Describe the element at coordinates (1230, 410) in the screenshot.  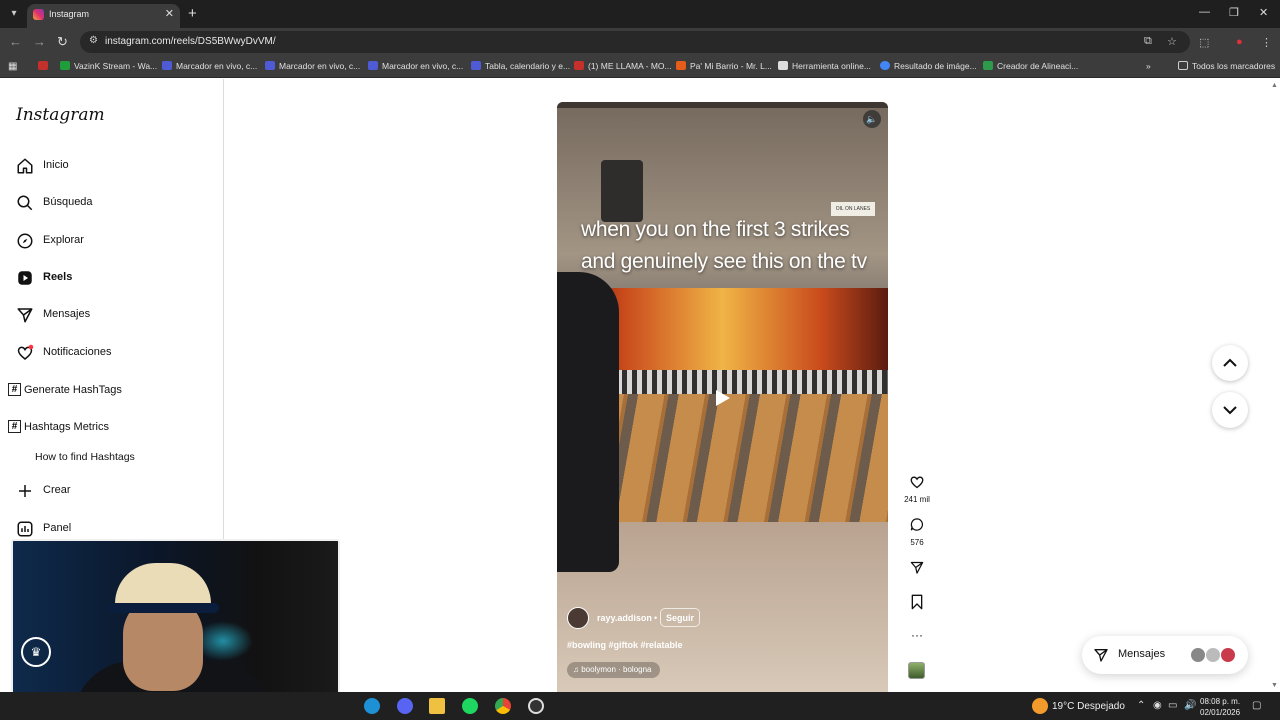
I see `next-reel-button` at that location.